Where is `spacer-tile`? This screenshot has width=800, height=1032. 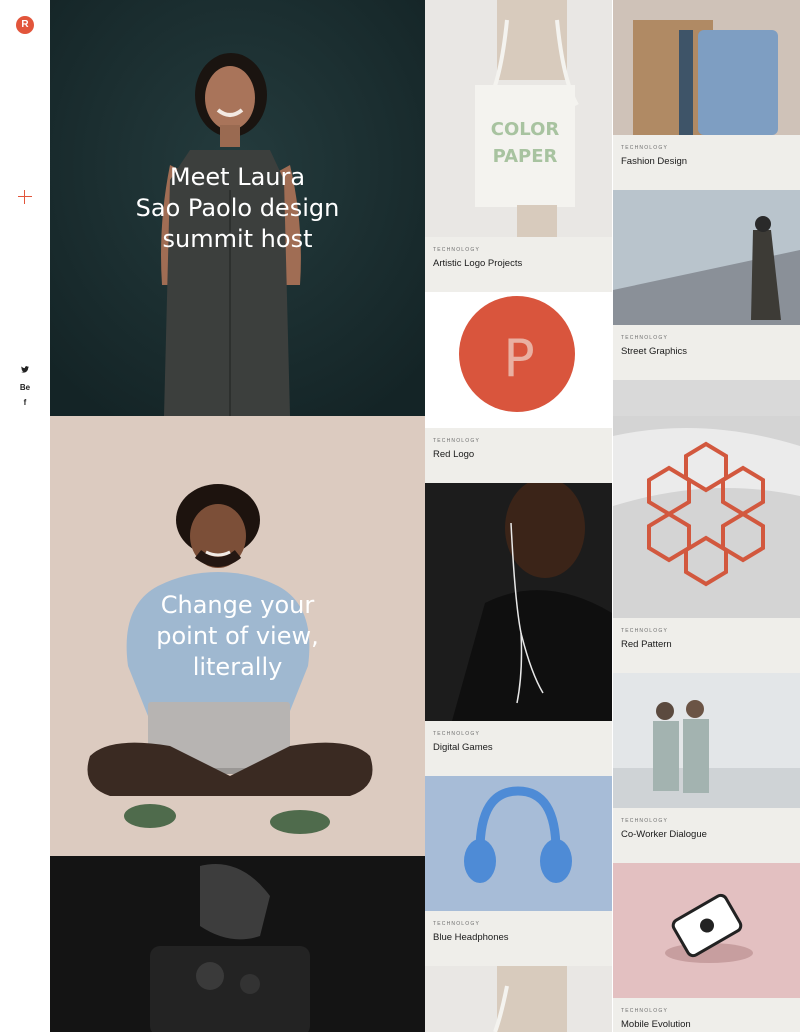
spacer-tile is located at coordinates (706, 398).